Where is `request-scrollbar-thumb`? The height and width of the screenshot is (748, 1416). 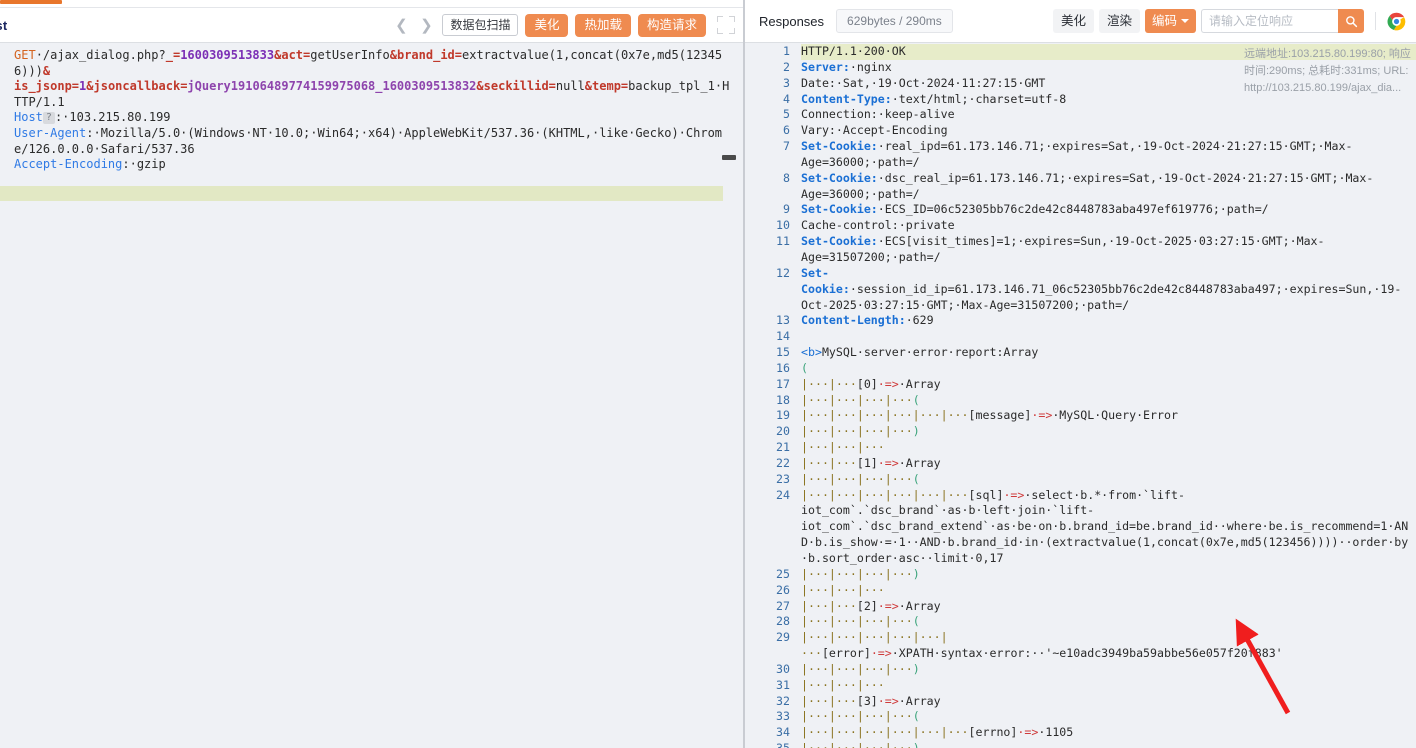
request-scrollbar-thumb is located at coordinates (729, 157).